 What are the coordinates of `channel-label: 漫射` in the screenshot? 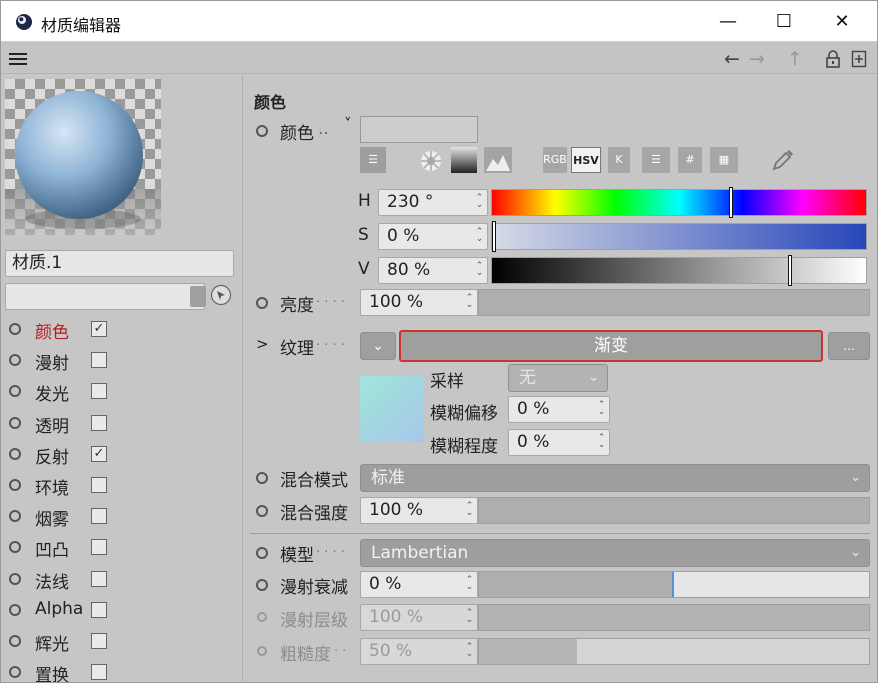 It's located at (52, 361).